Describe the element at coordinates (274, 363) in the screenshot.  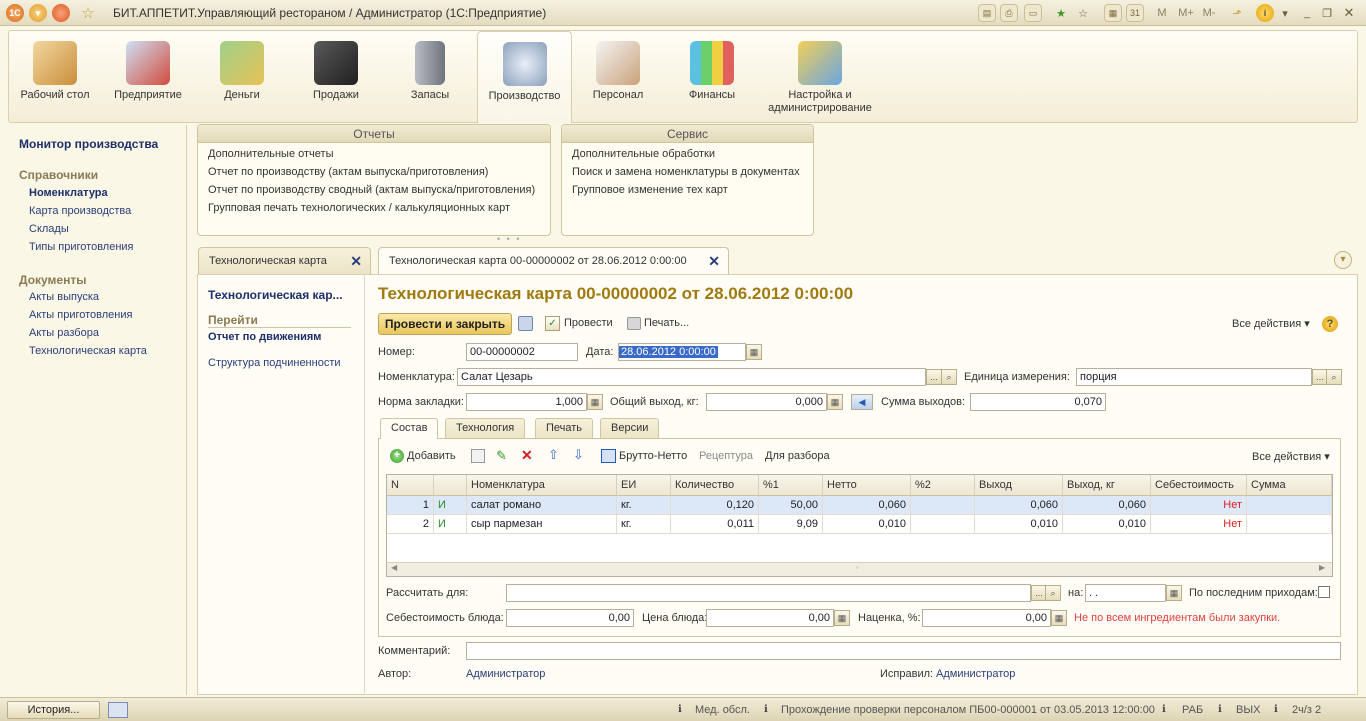
I see `docnav-subordination-structure: Структура подчиненности` at that location.